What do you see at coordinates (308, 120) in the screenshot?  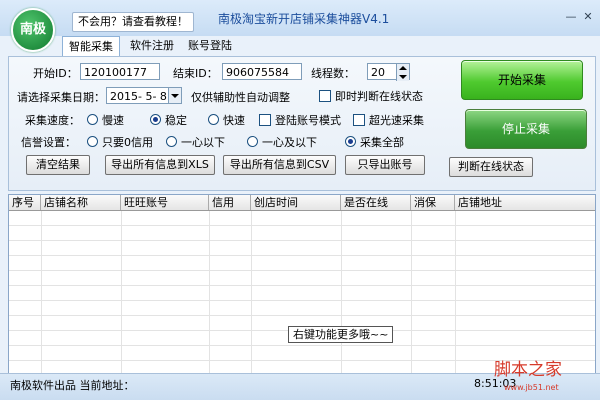 I see `login-mode-label: 登陆账号模式` at bounding box center [308, 120].